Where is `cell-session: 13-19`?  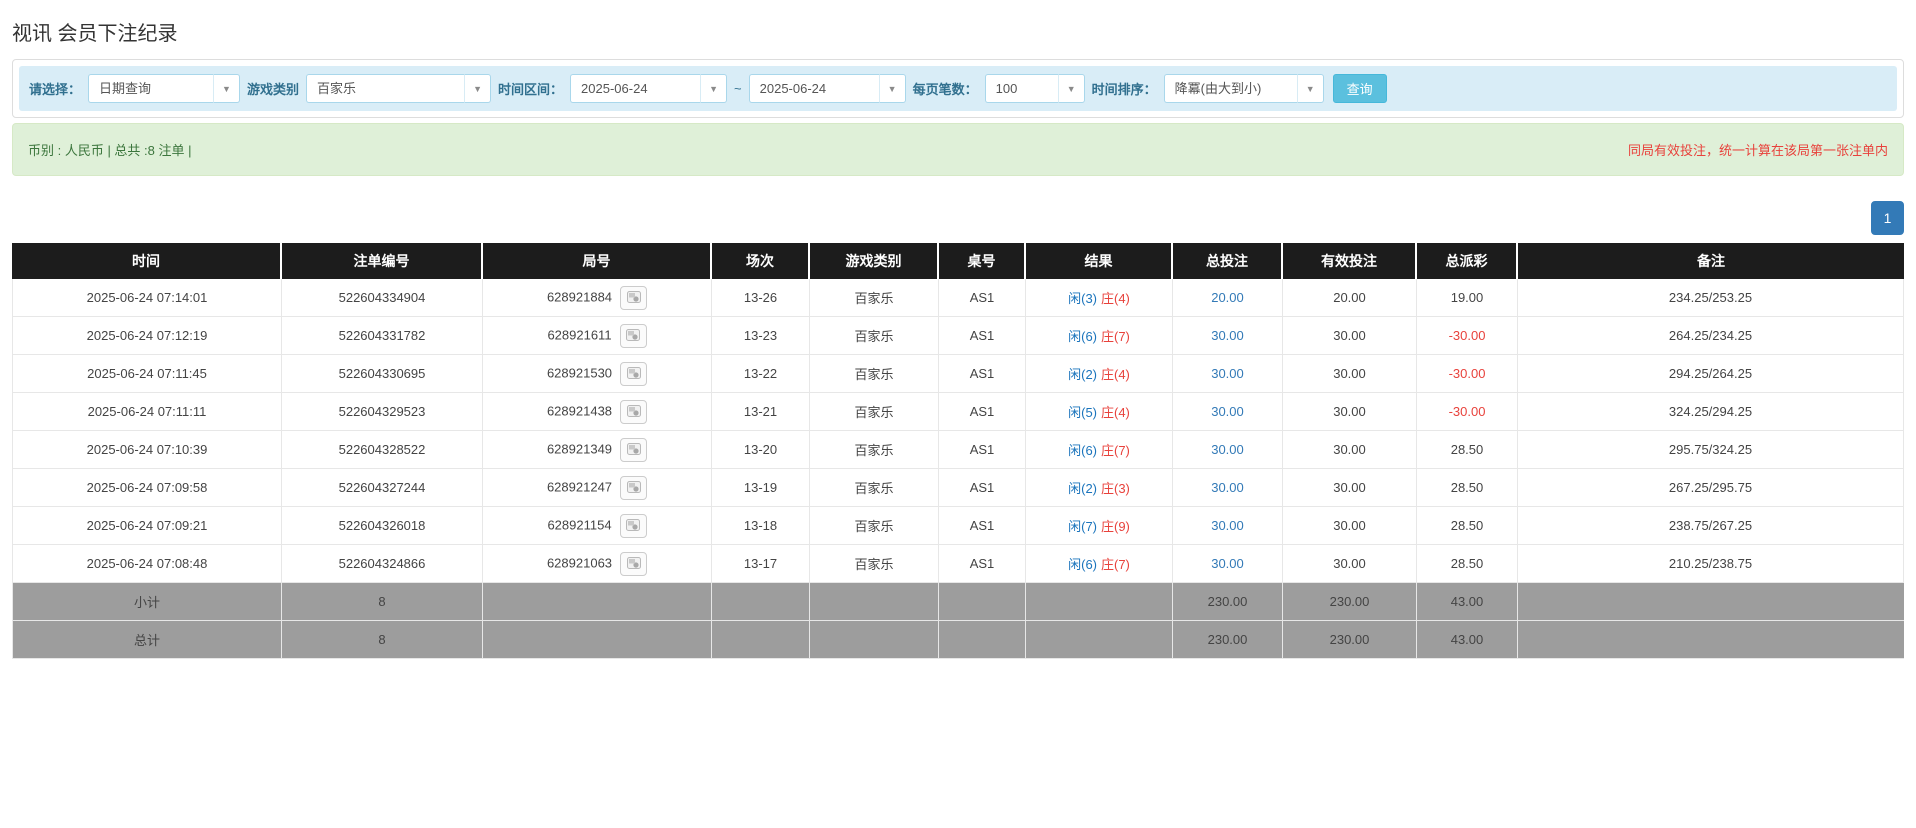
cell-session: 13-19 is located at coordinates (761, 488).